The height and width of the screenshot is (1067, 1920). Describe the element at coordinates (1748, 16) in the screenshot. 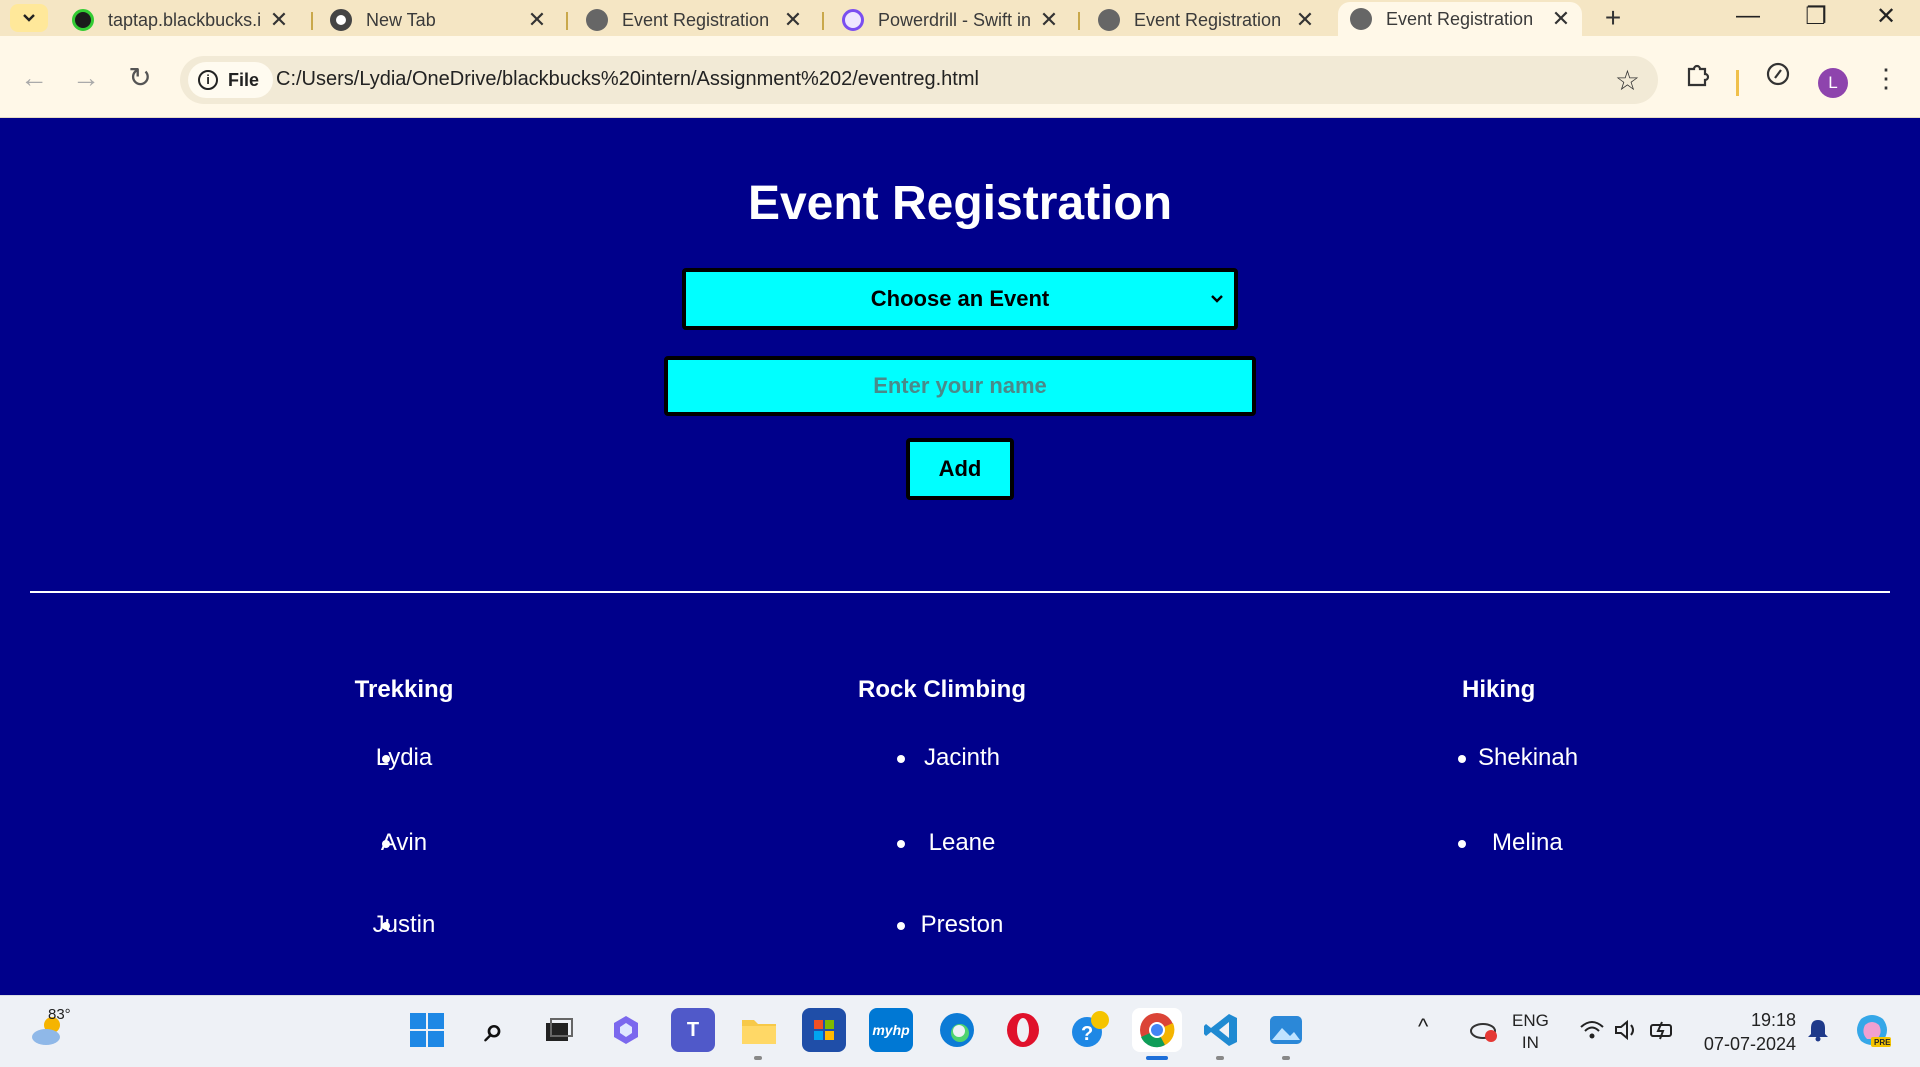

I see `minimize-icon: —` at that location.